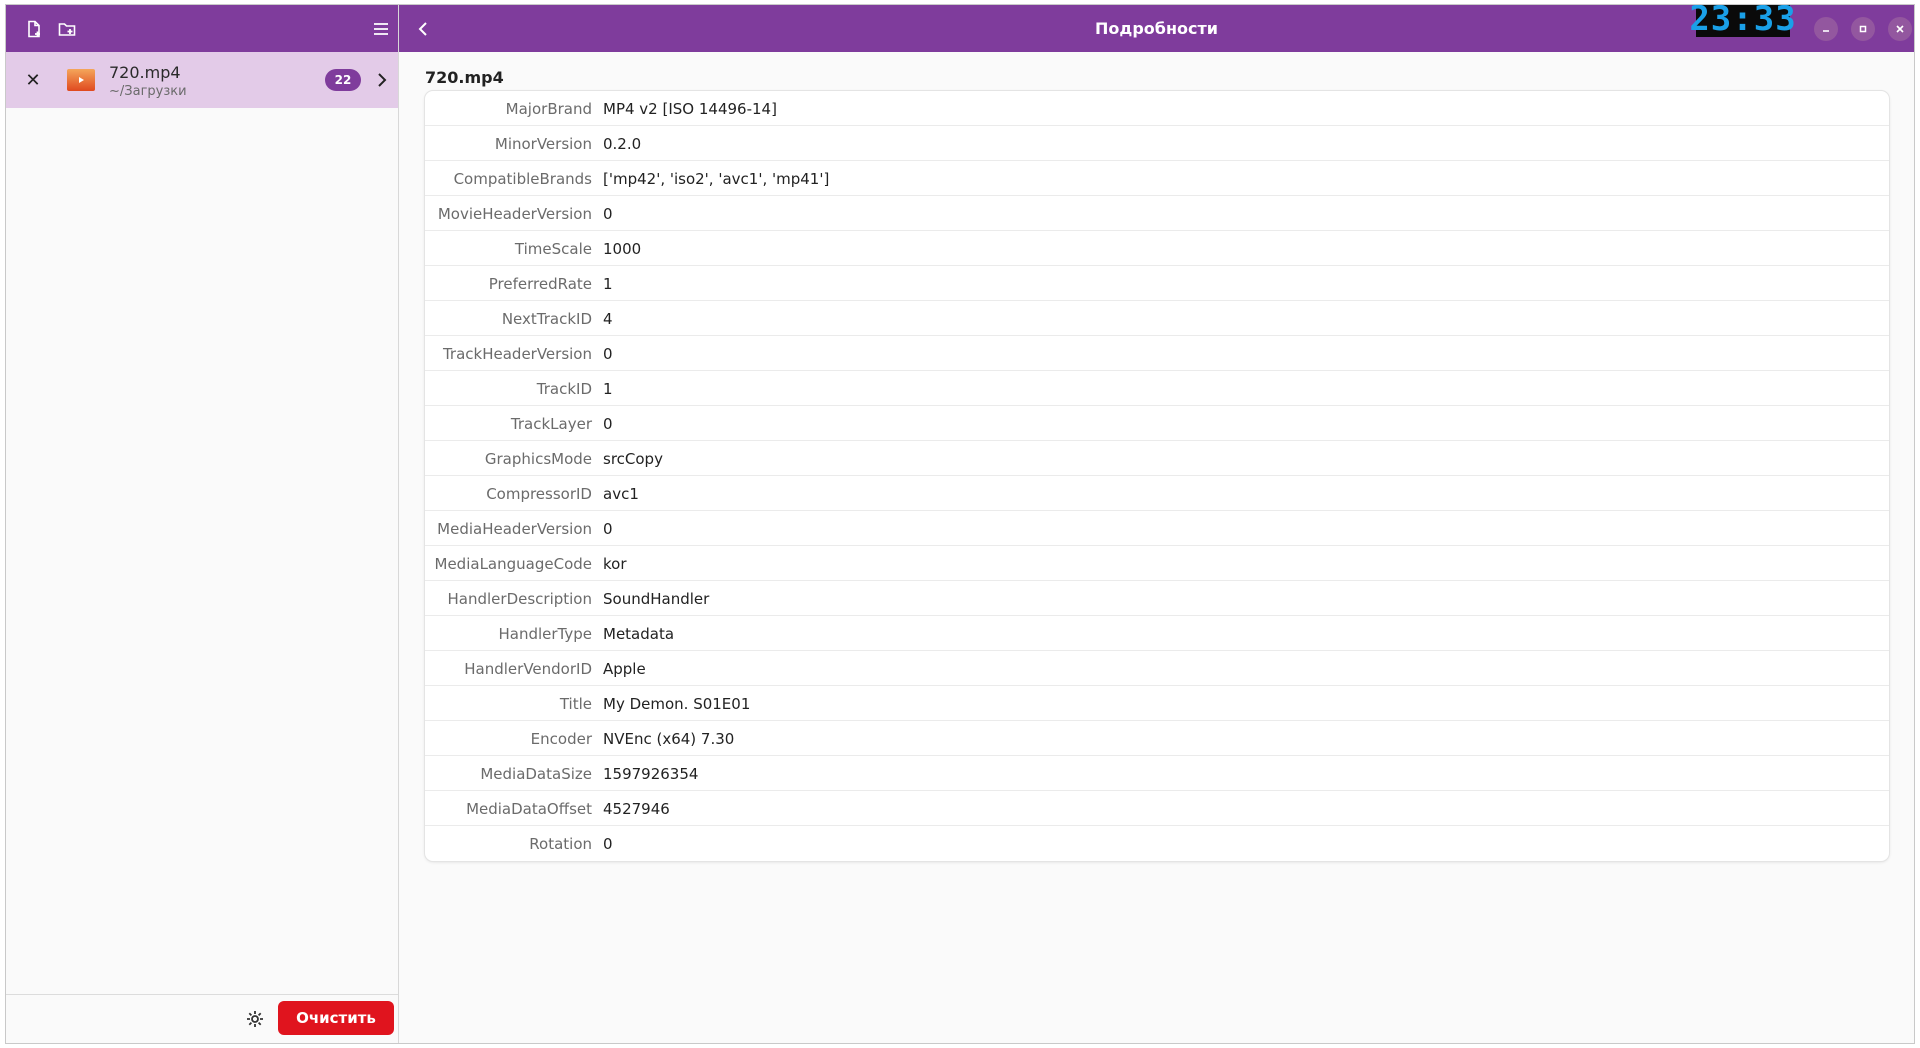 The width and height of the screenshot is (1920, 1048). Describe the element at coordinates (668, 739) in the screenshot. I see `property-value: NVEnc (x64) 7.30` at that location.